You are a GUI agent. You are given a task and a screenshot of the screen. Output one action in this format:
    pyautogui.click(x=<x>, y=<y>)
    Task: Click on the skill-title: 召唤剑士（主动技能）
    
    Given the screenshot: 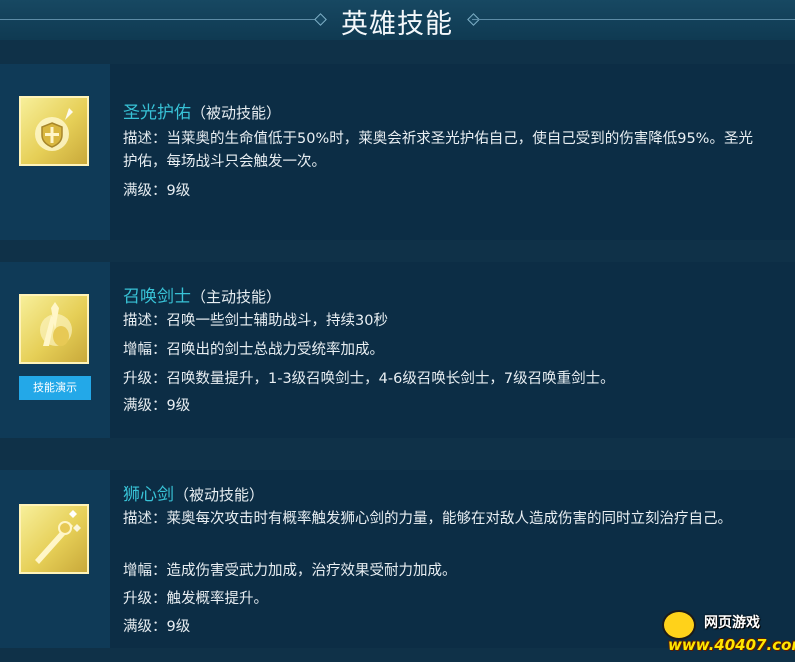 What is the action you would take?
    pyautogui.click(x=202, y=294)
    